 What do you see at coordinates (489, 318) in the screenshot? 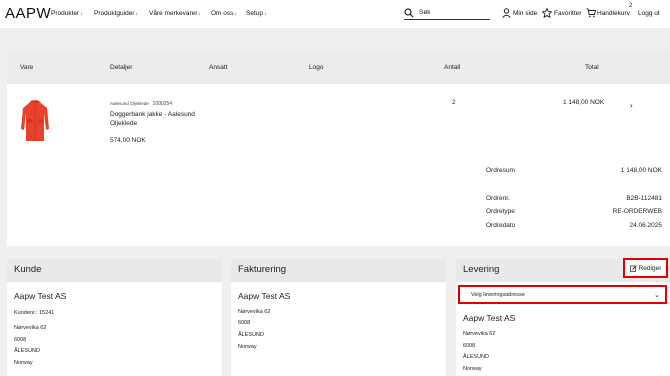
I see `delivery-name: Aapw Test AS` at bounding box center [489, 318].